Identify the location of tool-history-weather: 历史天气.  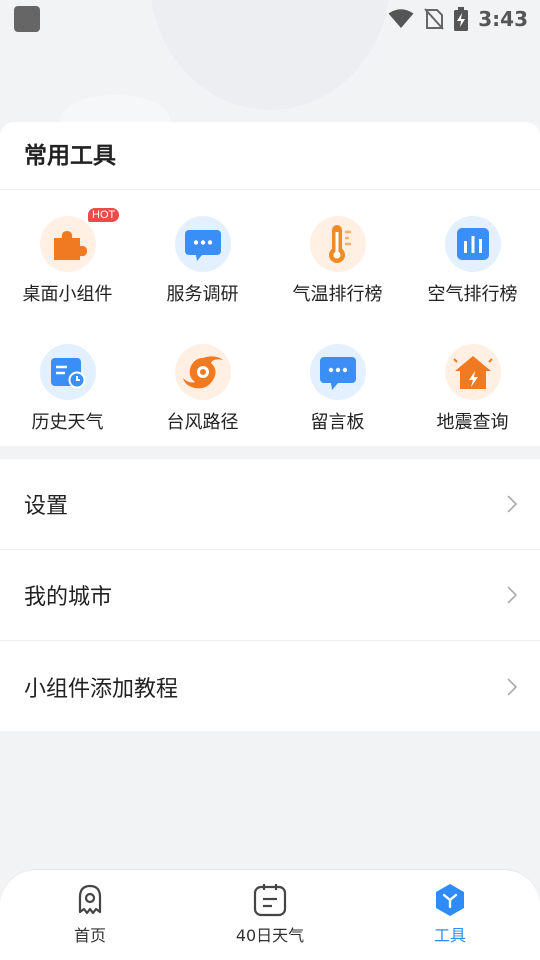
(67, 390).